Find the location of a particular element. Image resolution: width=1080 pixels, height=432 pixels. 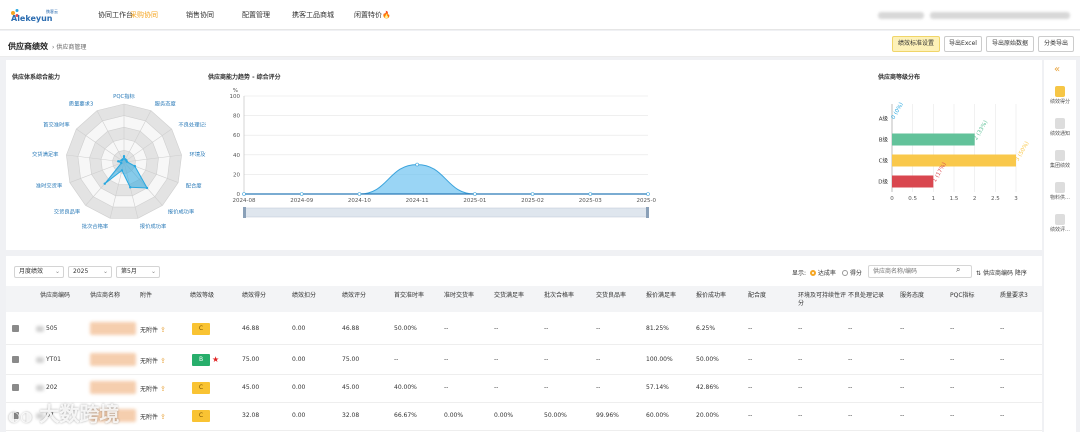

x-tick-label: 2 is located at coordinates (975, 199).